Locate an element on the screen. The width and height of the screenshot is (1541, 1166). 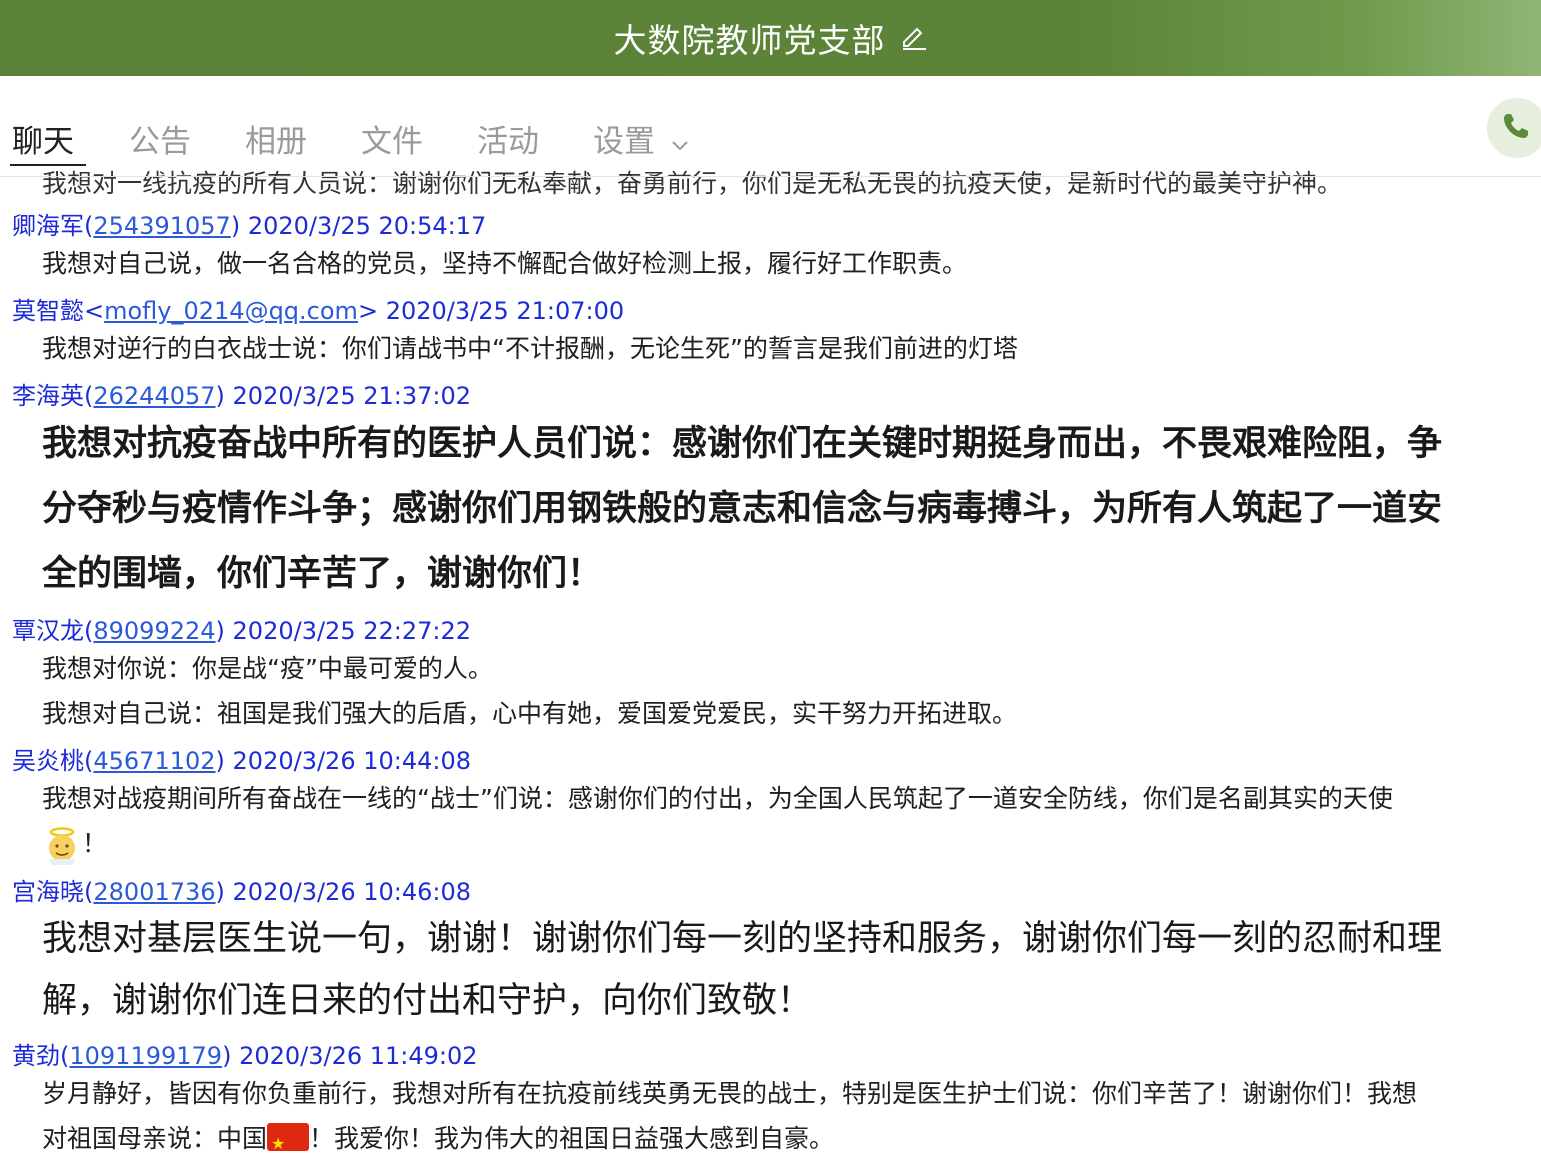
title-bar: 大数院教师党支部 is located at coordinates (770, 38).